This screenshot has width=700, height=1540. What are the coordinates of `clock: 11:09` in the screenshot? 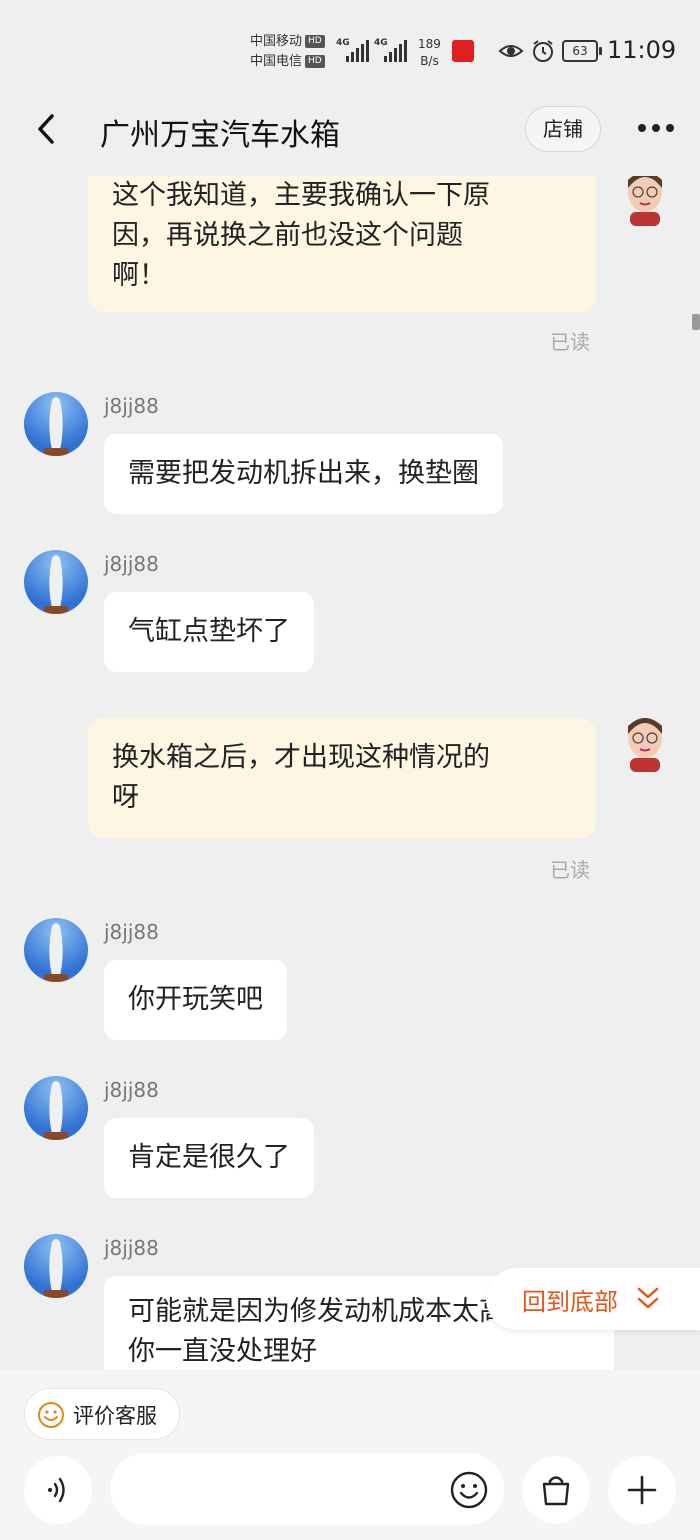 It's located at (642, 50).